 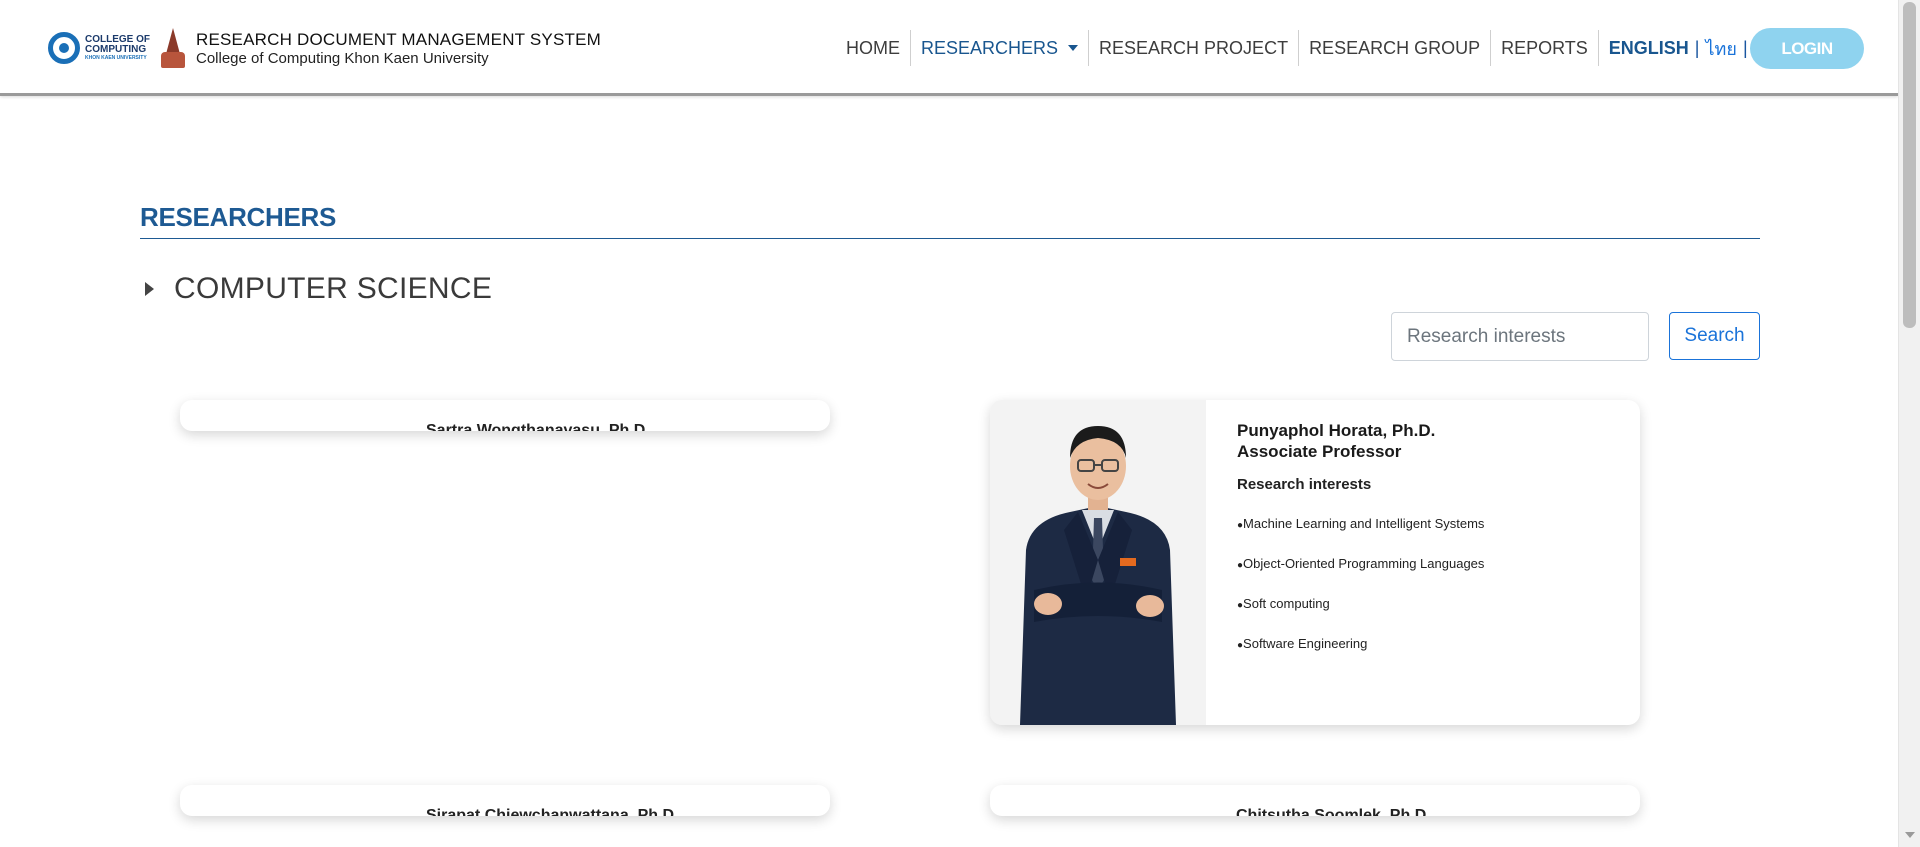 I want to click on login-button: LOGIN, so click(x=1807, y=48).